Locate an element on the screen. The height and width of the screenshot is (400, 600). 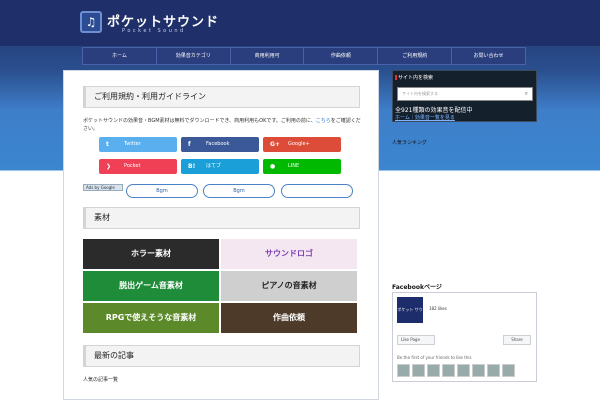
escape-game-tile: 脱出ゲーム音素材 is located at coordinates (151, 286).